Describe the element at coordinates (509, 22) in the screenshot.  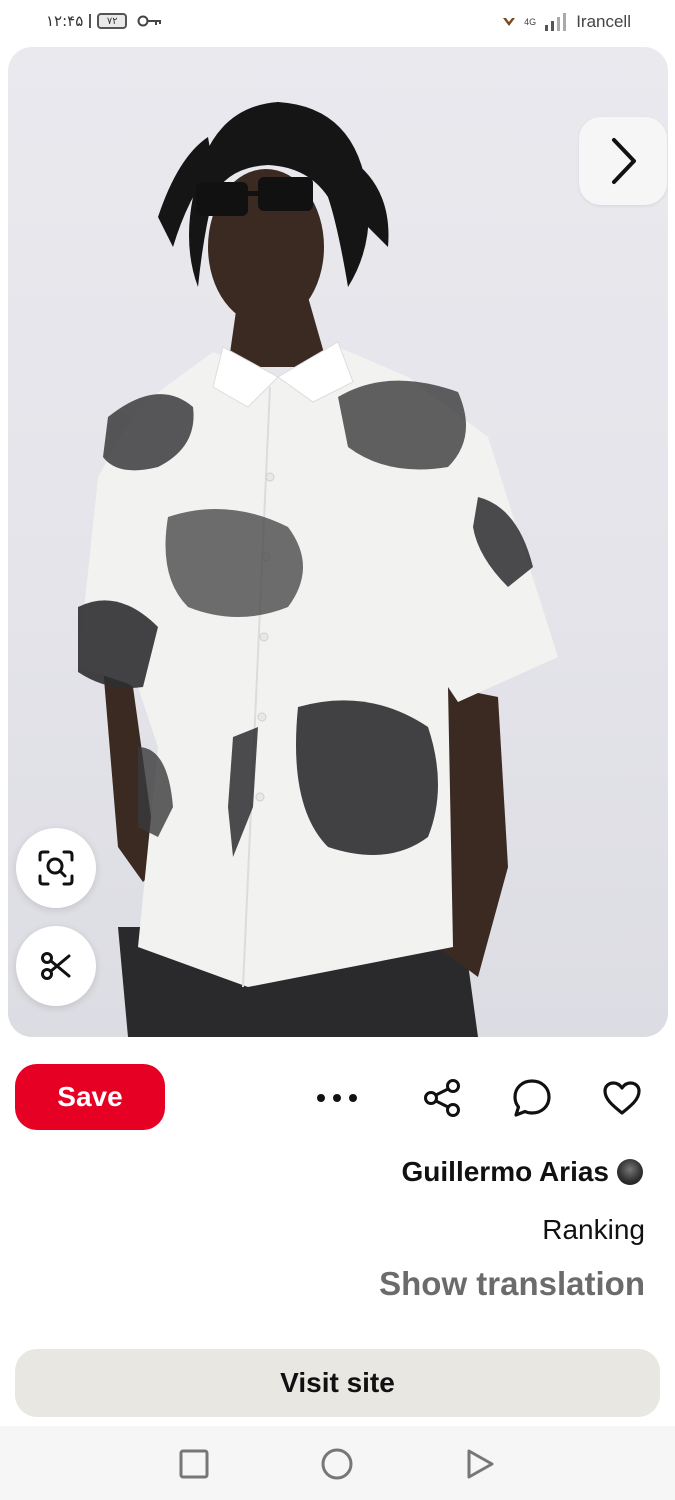
I see `vpn-icon` at that location.